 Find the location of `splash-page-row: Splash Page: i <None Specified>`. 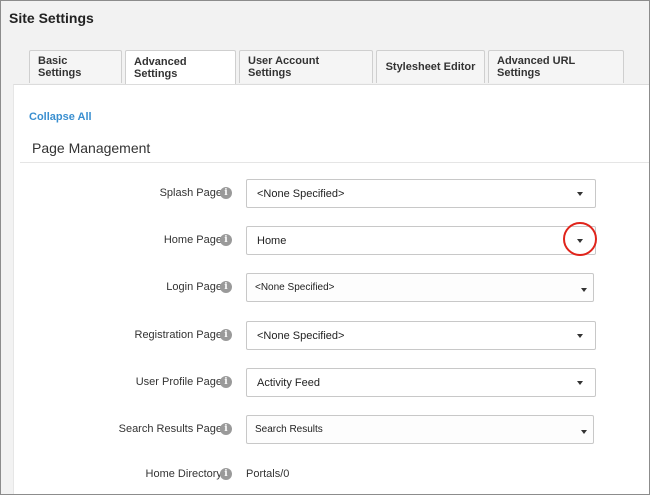

splash-page-row: Splash Page: i <None Specified> is located at coordinates (332, 194).